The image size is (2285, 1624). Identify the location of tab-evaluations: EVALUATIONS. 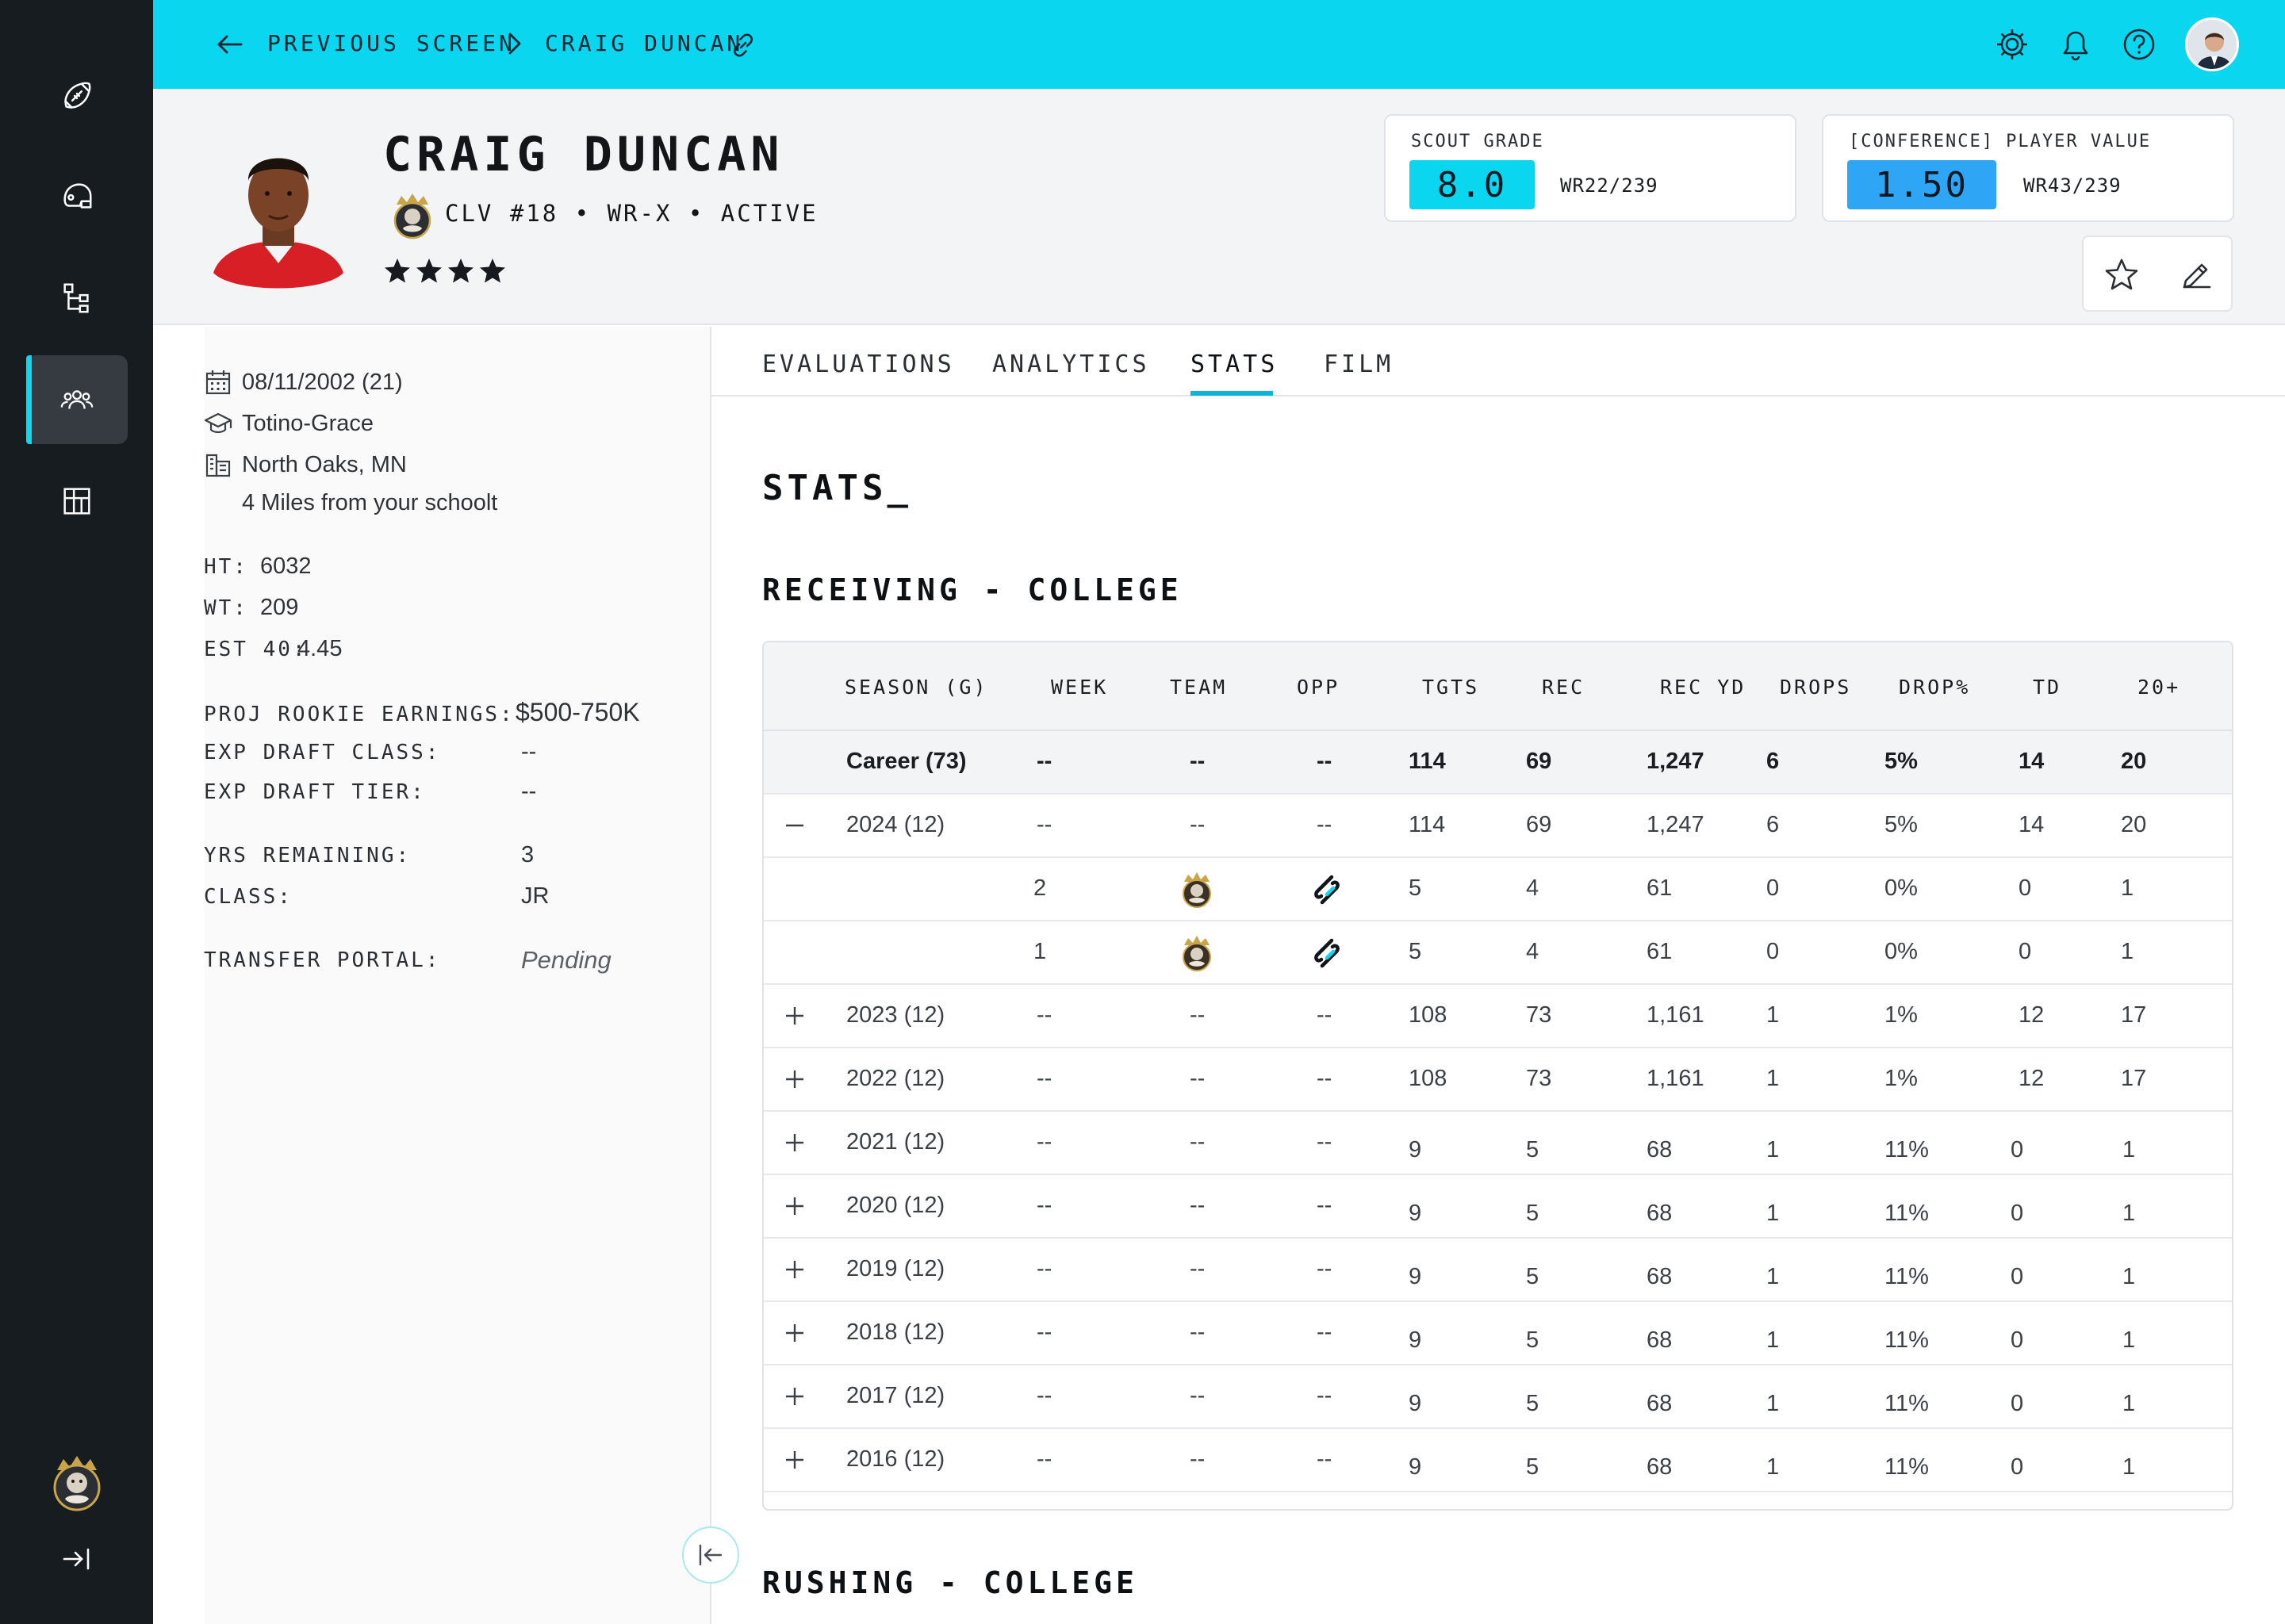
(859, 364).